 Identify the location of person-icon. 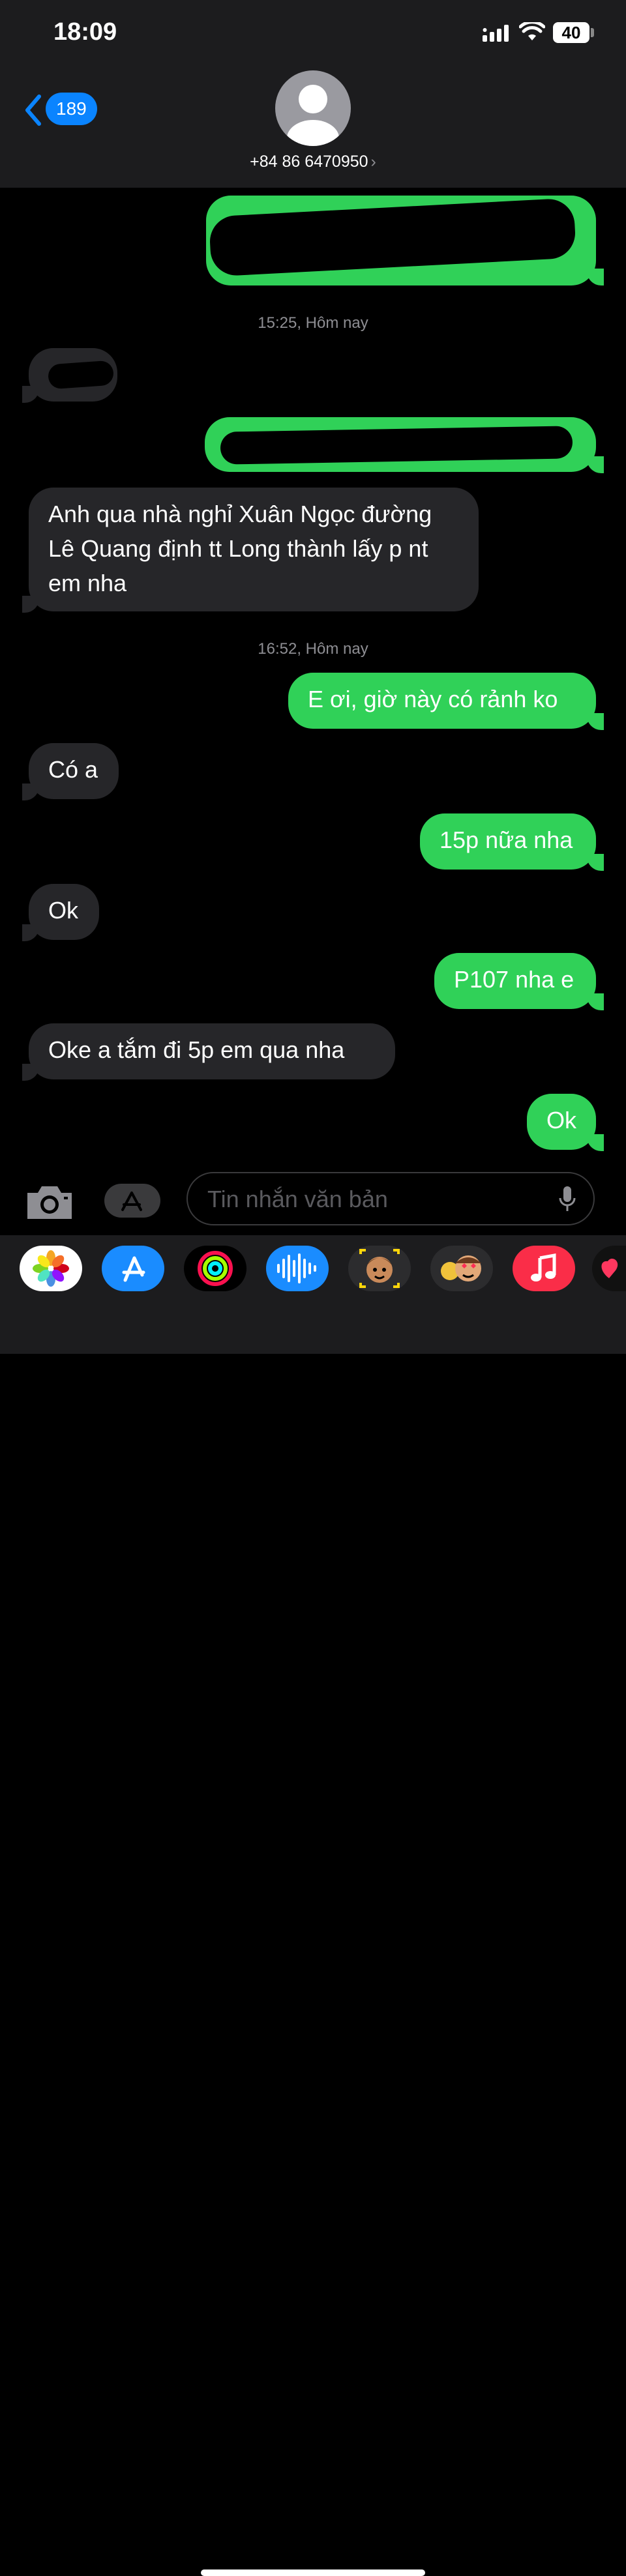
(313, 115).